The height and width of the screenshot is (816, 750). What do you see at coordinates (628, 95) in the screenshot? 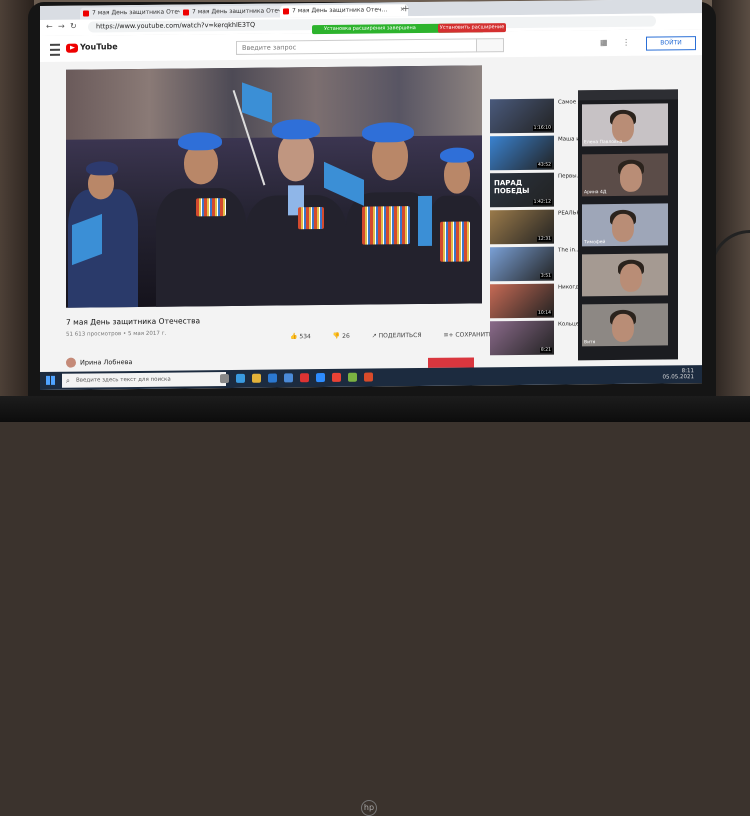
I see `video-call-toolbar` at bounding box center [628, 95].